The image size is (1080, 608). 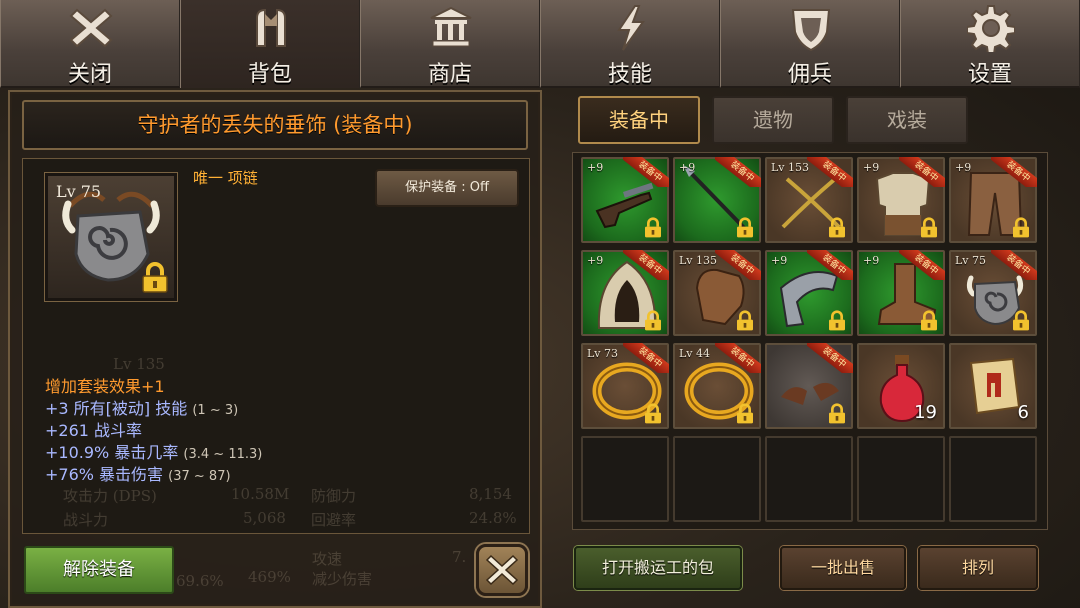 What do you see at coordinates (493, 518) in the screenshot?
I see `ghost-stat-value: 24.8%` at bounding box center [493, 518].